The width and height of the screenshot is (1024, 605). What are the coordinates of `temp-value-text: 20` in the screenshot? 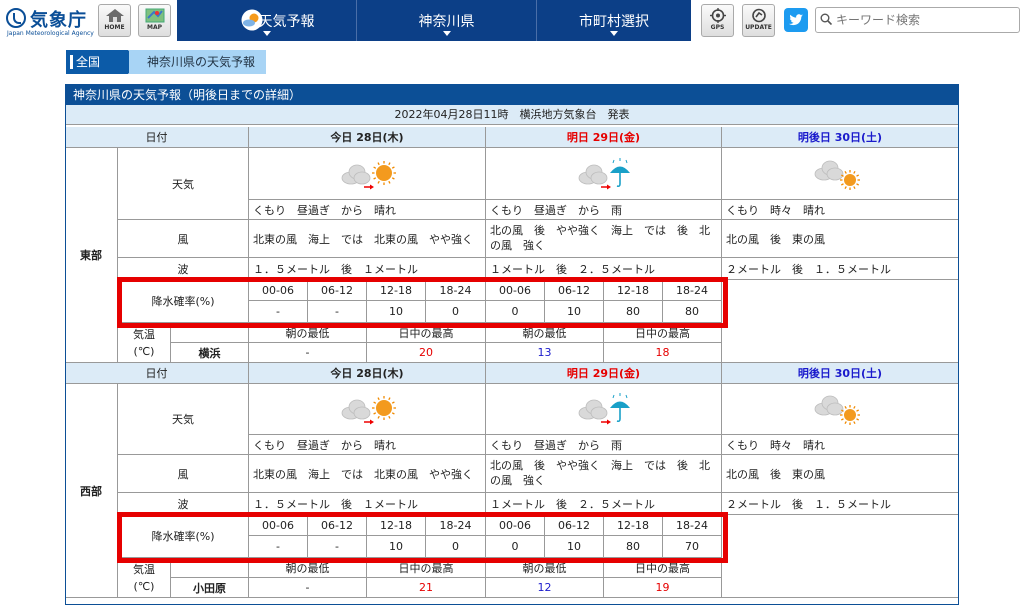 It's located at (426, 352).